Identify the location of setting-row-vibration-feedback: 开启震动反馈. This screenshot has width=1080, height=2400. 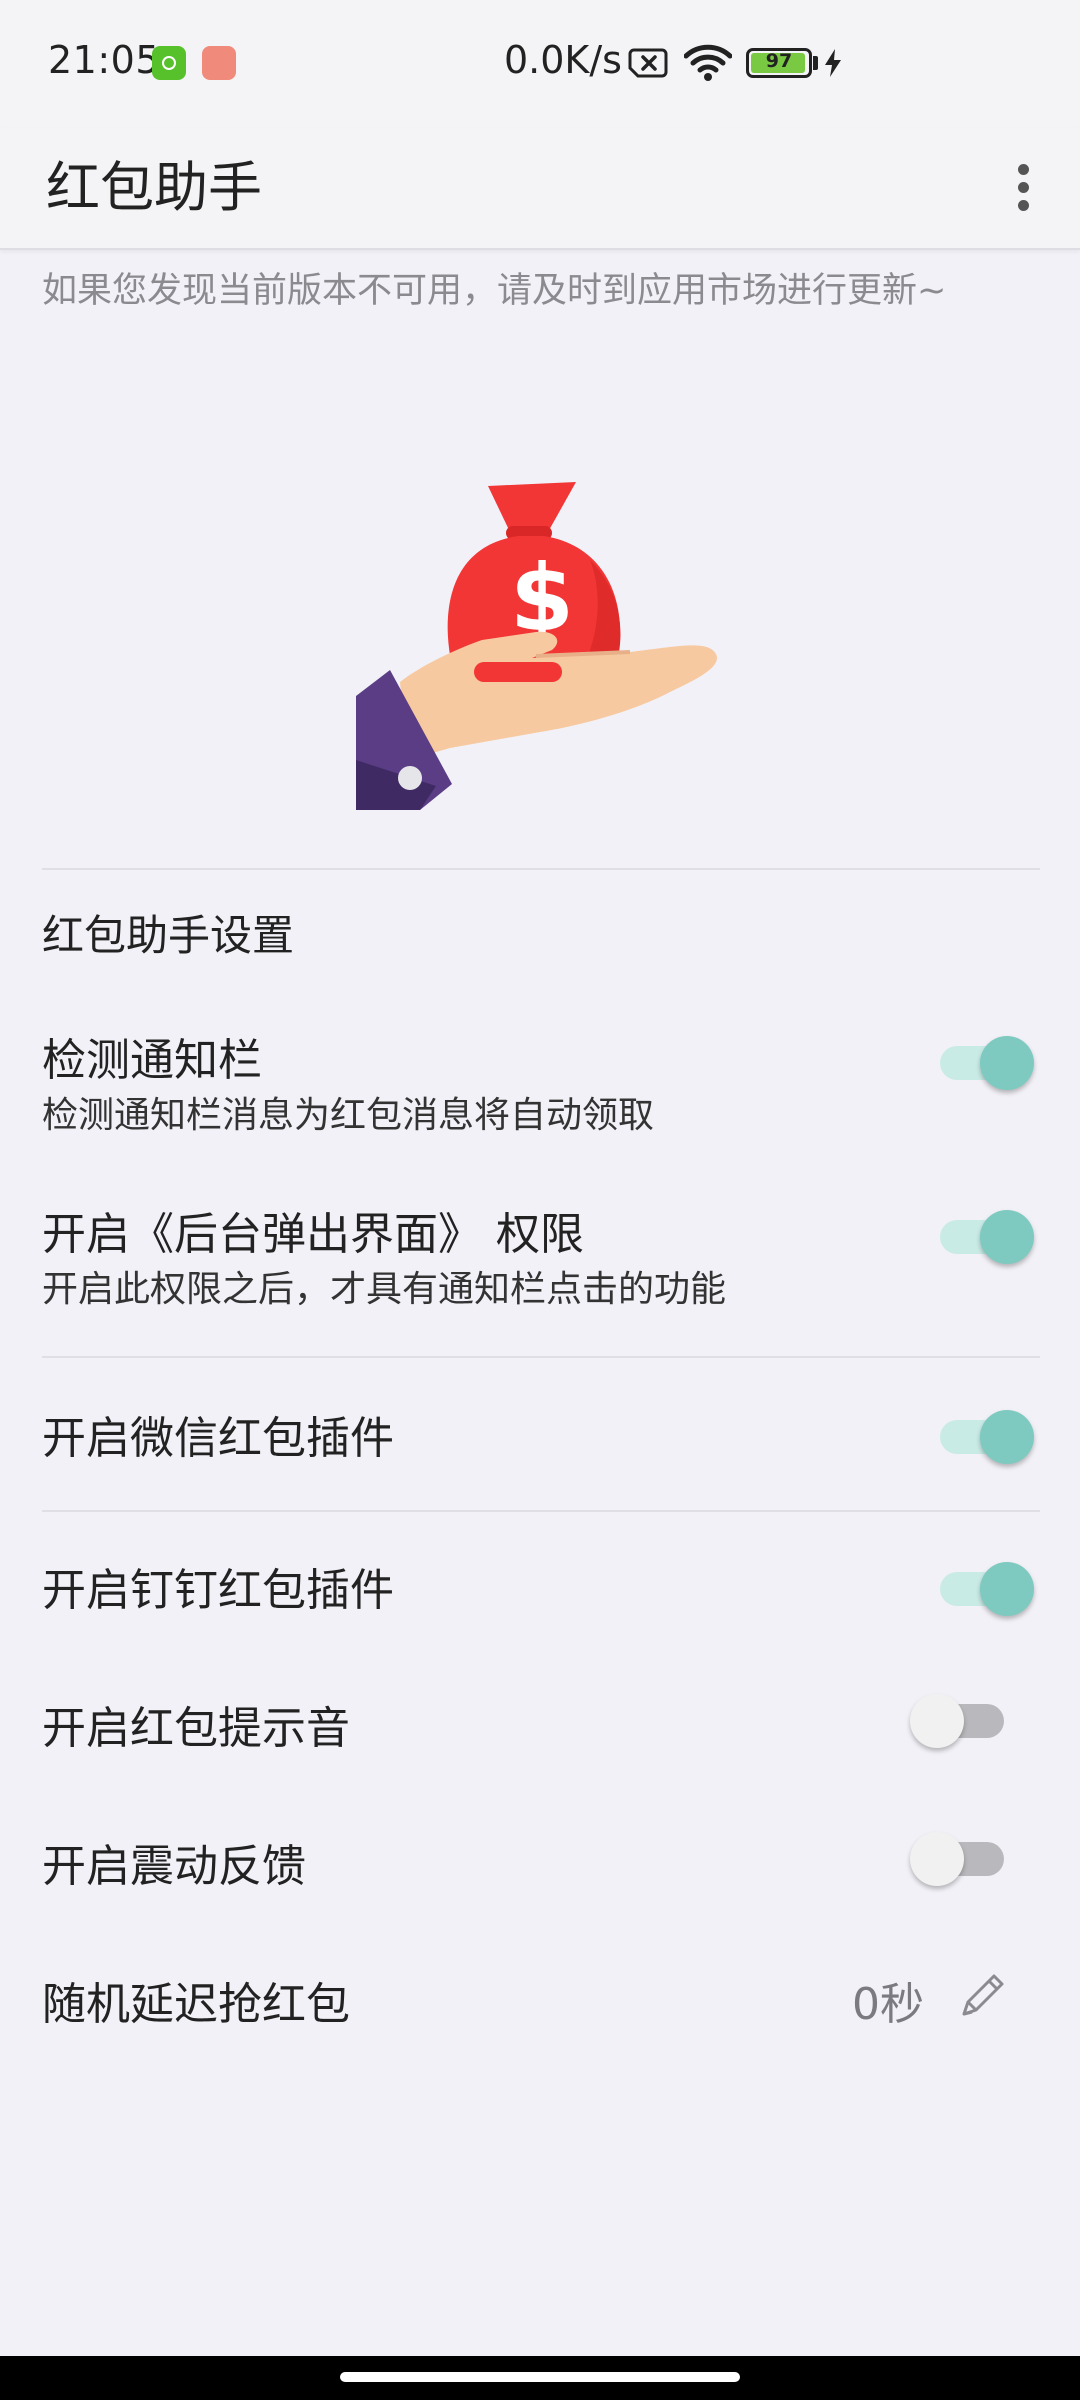
(540, 1858).